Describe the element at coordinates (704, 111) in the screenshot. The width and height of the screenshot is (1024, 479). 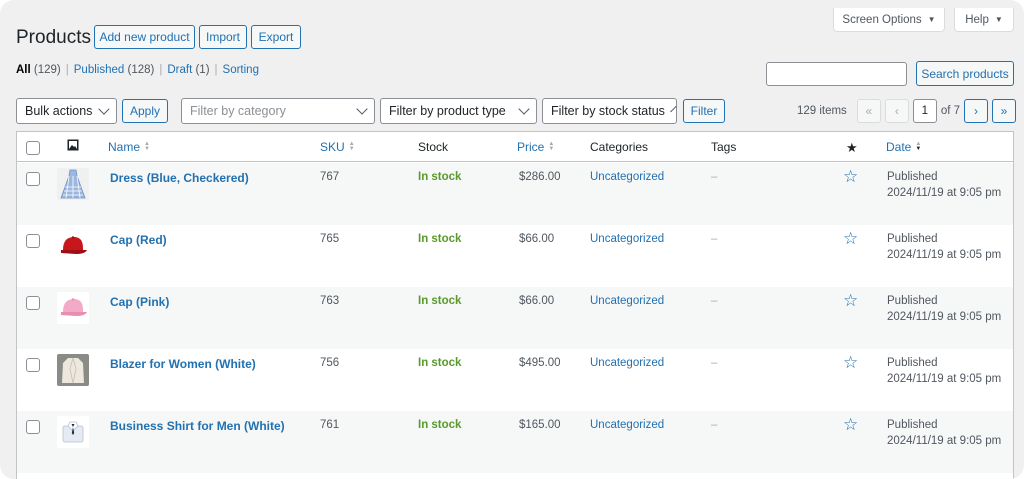
I see `filter-button: Filter` at that location.